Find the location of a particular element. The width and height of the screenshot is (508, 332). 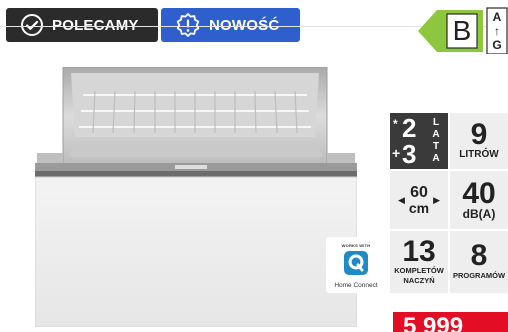

alert-badge-icon is located at coordinates (188, 25).